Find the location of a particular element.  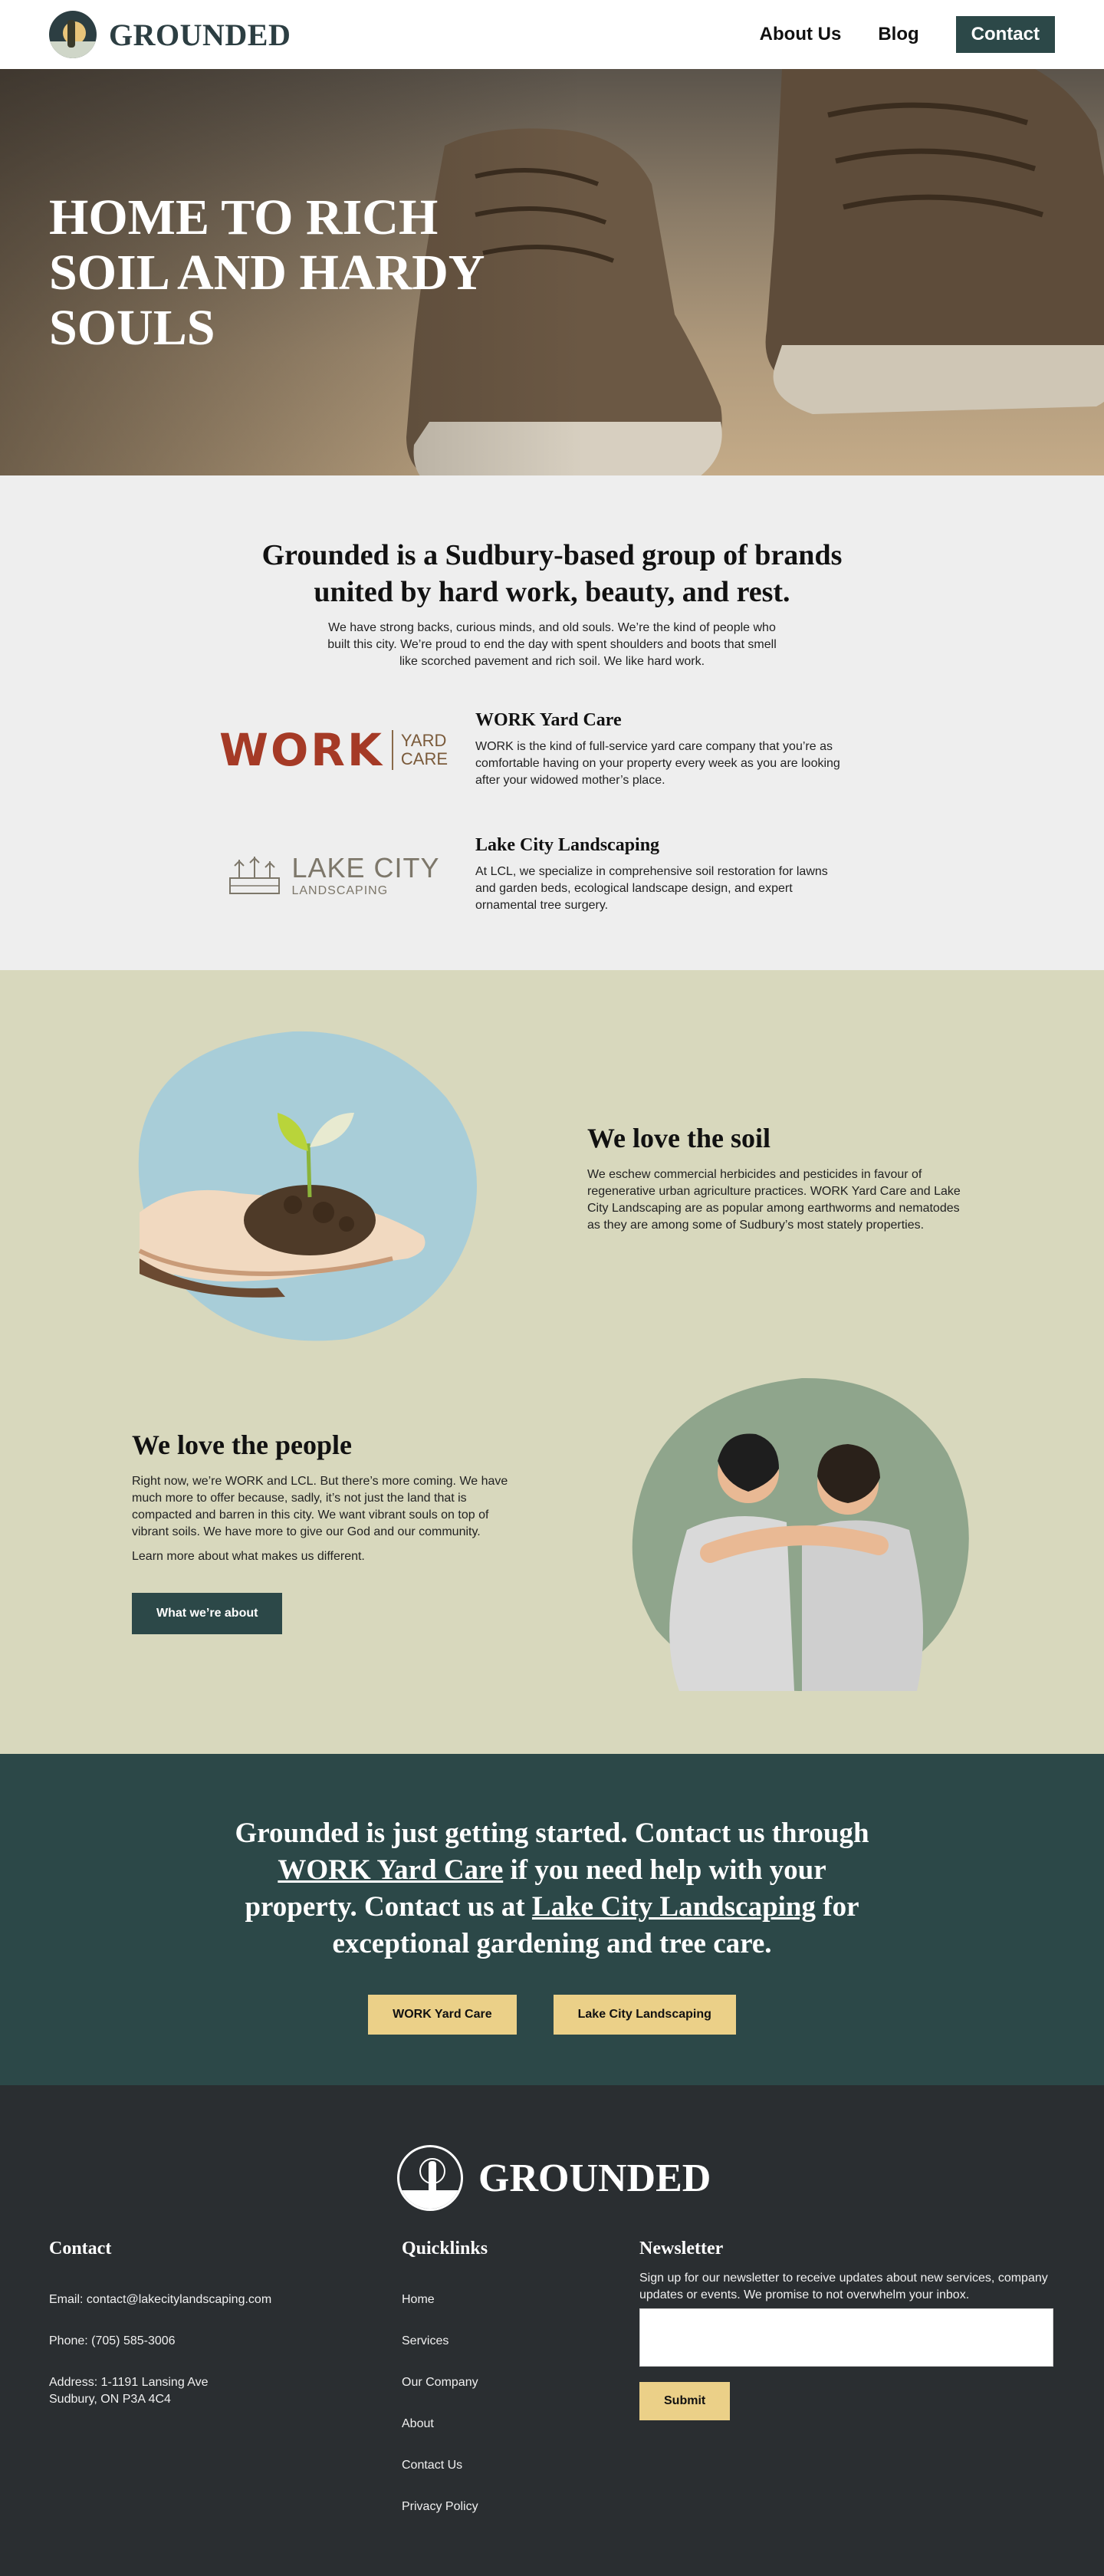

lcl-logo-word: LAKE CITY is located at coordinates (366, 867).